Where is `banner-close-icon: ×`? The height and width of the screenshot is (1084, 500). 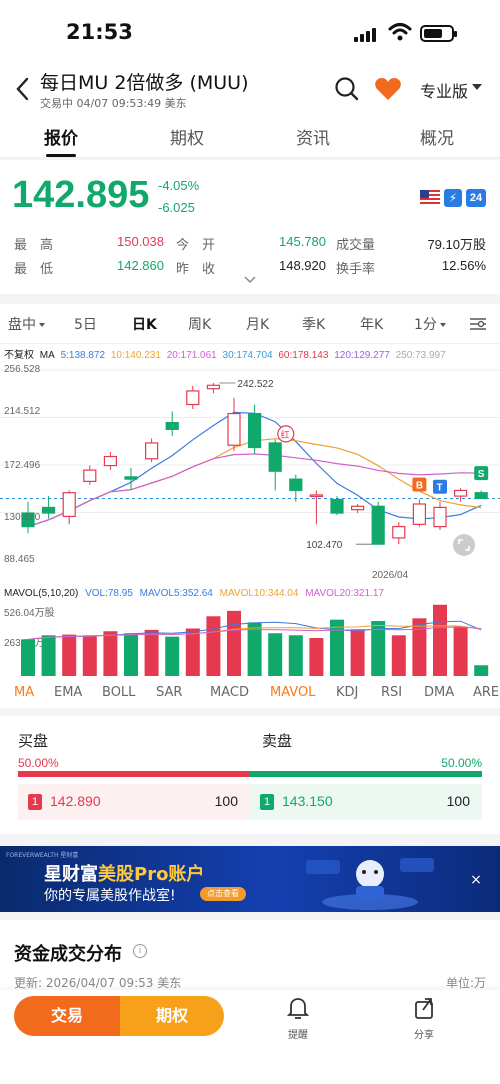 banner-close-icon: × is located at coordinates (476, 880).